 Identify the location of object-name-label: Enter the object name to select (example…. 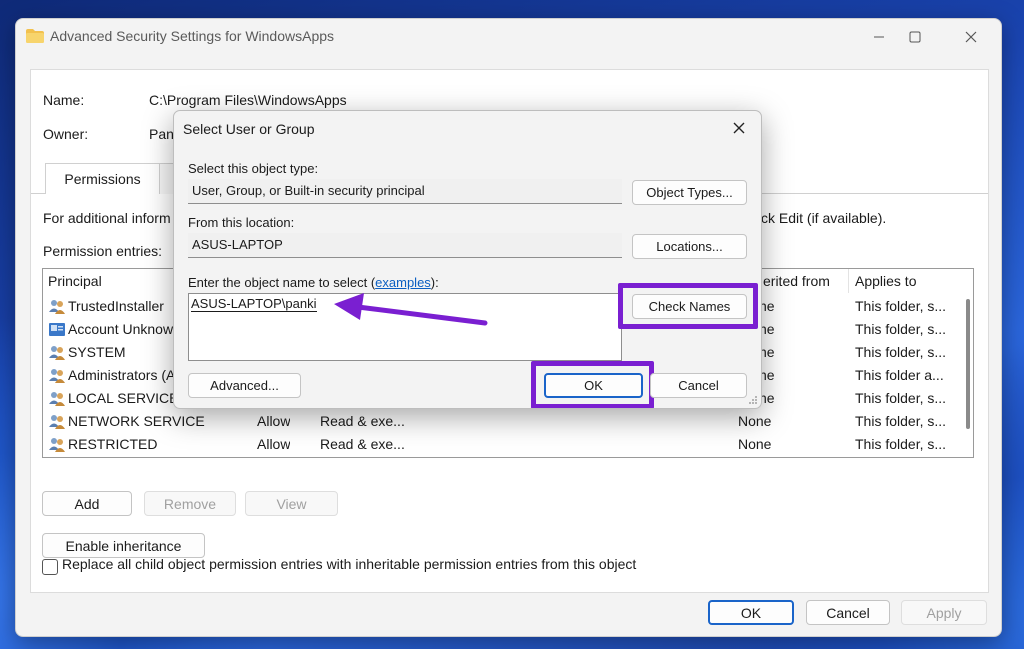
(313, 282).